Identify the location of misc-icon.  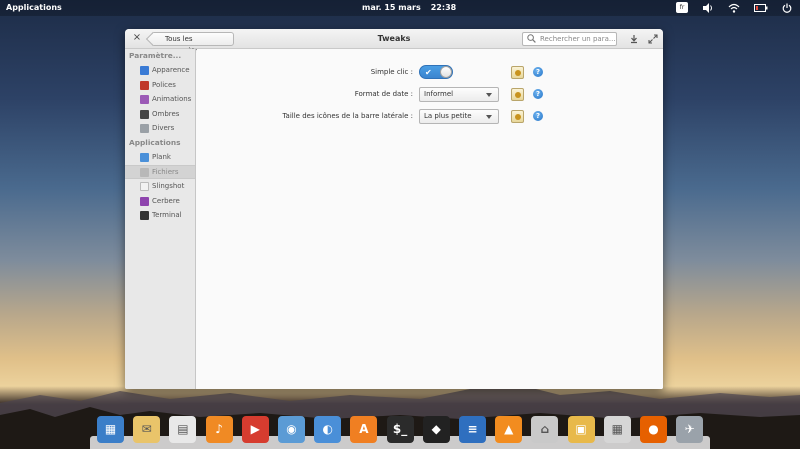
(144, 129).